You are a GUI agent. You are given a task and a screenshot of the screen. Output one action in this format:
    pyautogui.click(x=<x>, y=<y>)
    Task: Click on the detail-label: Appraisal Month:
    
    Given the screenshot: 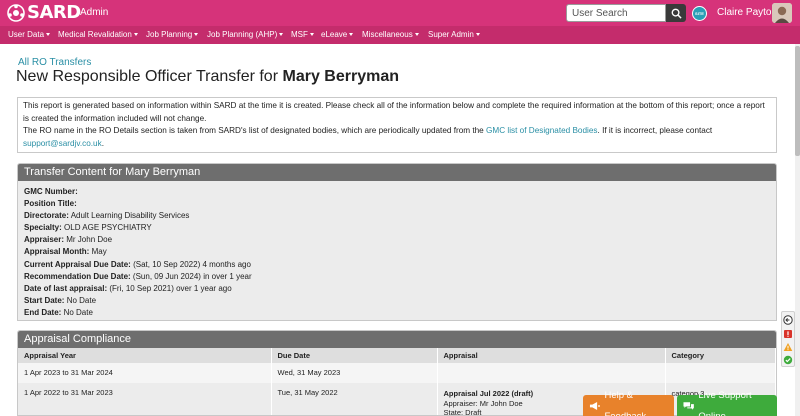 What is the action you would take?
    pyautogui.click(x=57, y=252)
    